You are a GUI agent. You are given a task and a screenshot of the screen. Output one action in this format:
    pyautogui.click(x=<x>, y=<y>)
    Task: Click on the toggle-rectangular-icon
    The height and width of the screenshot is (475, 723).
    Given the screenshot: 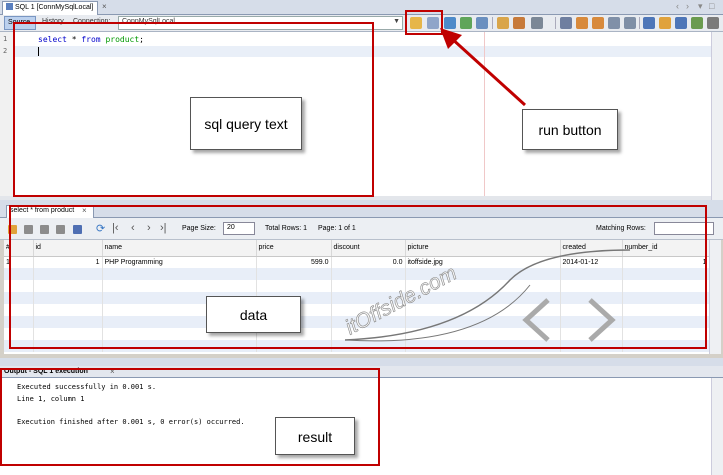 What is the action you would take?
    pyautogui.click(x=630, y=23)
    